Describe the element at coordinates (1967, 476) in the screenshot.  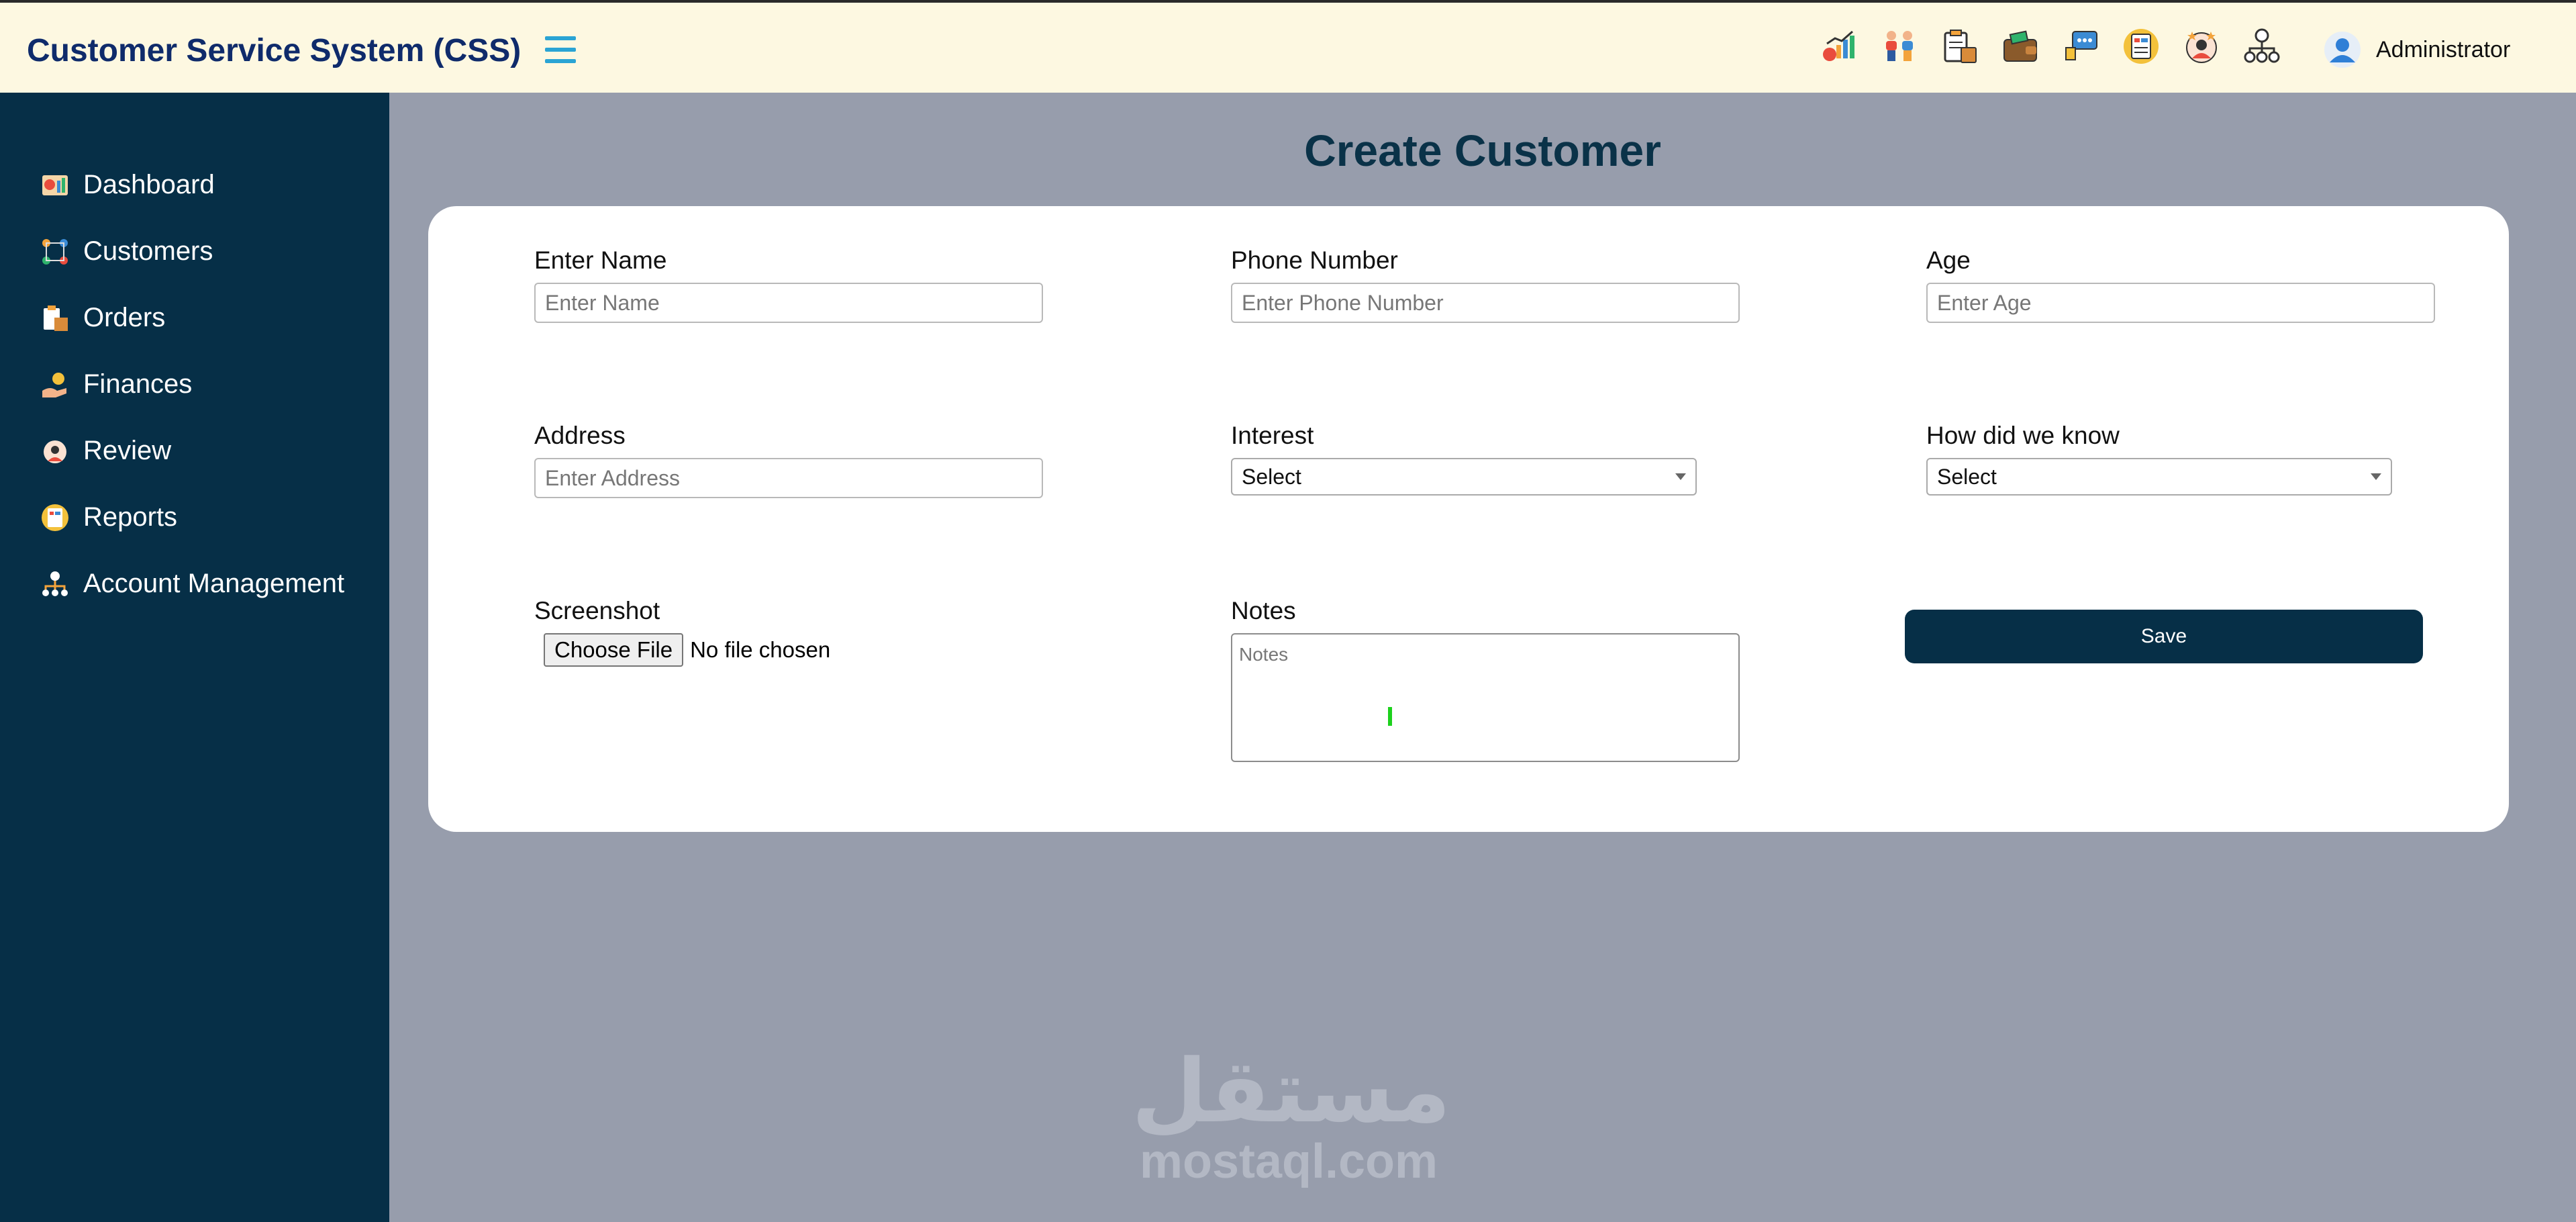
I see `source-selected-value: Select` at that location.